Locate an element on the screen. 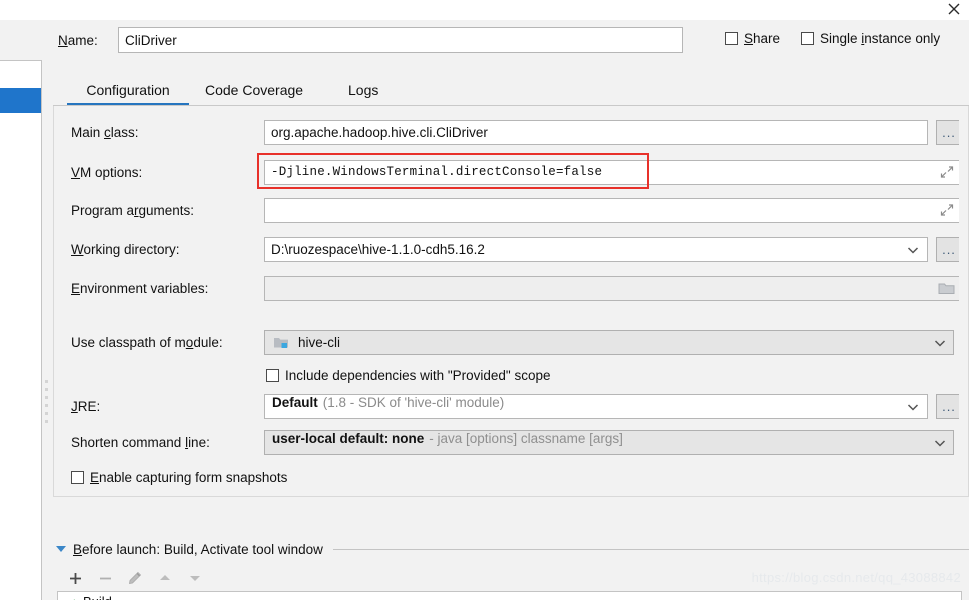 This screenshot has width=969, height=600. before-launch-toolbar is located at coordinates (170, 578).